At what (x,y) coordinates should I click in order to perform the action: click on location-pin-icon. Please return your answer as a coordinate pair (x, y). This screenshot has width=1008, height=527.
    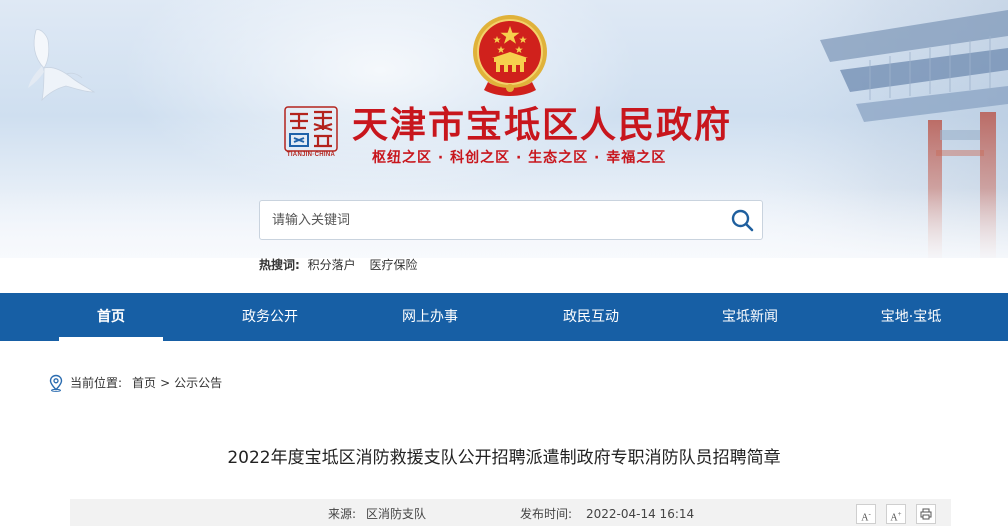
    Looking at the image, I should click on (56, 383).